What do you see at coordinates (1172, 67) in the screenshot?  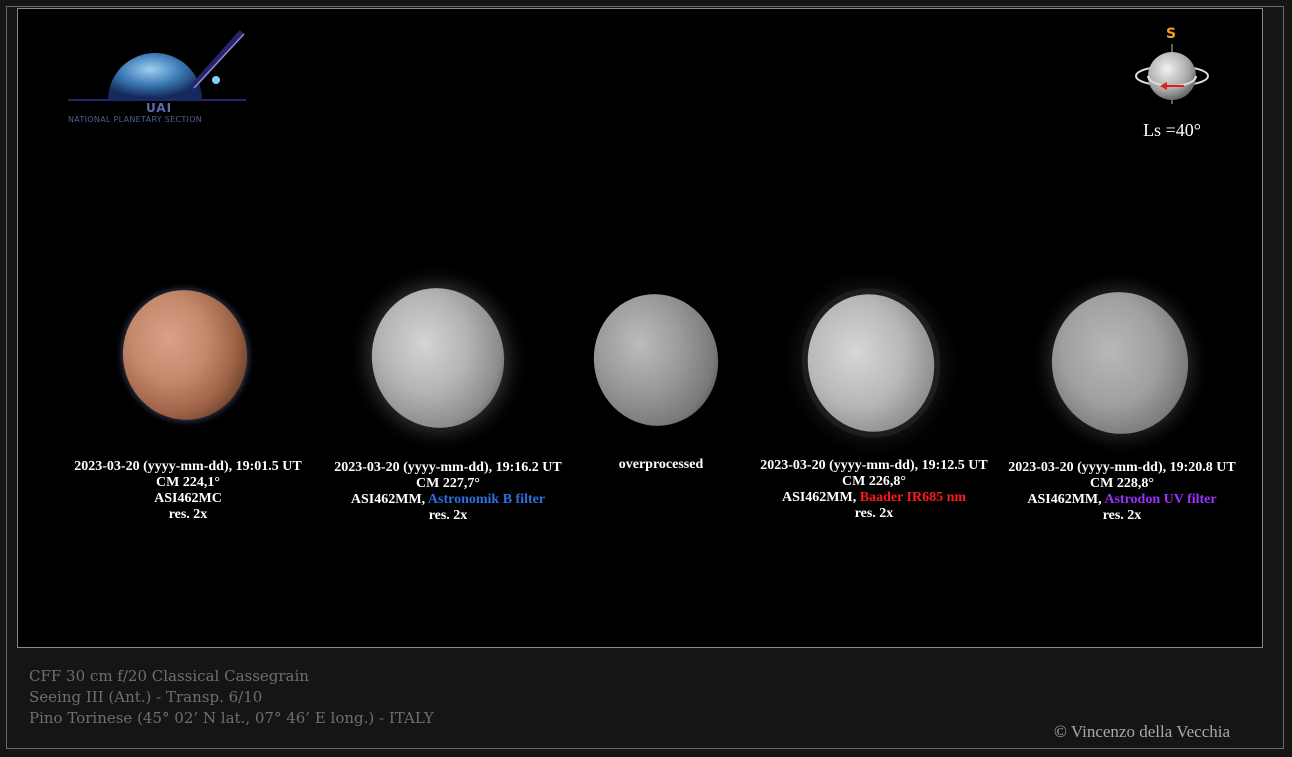 I see `orientation-compass: S` at bounding box center [1172, 67].